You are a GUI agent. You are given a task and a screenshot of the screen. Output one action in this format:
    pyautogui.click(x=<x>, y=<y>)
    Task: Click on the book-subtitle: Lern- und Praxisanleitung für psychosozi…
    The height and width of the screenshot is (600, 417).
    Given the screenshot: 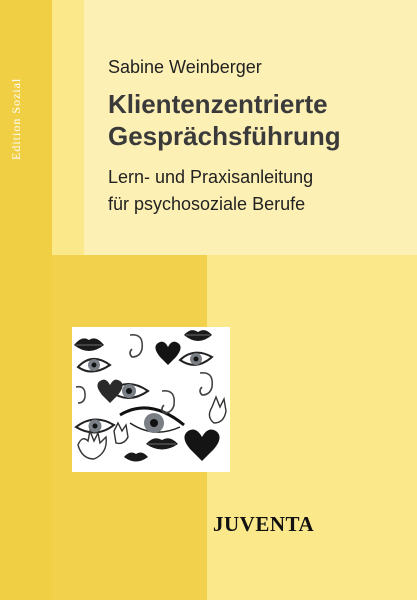 What is the action you would take?
    pyautogui.click(x=210, y=191)
    